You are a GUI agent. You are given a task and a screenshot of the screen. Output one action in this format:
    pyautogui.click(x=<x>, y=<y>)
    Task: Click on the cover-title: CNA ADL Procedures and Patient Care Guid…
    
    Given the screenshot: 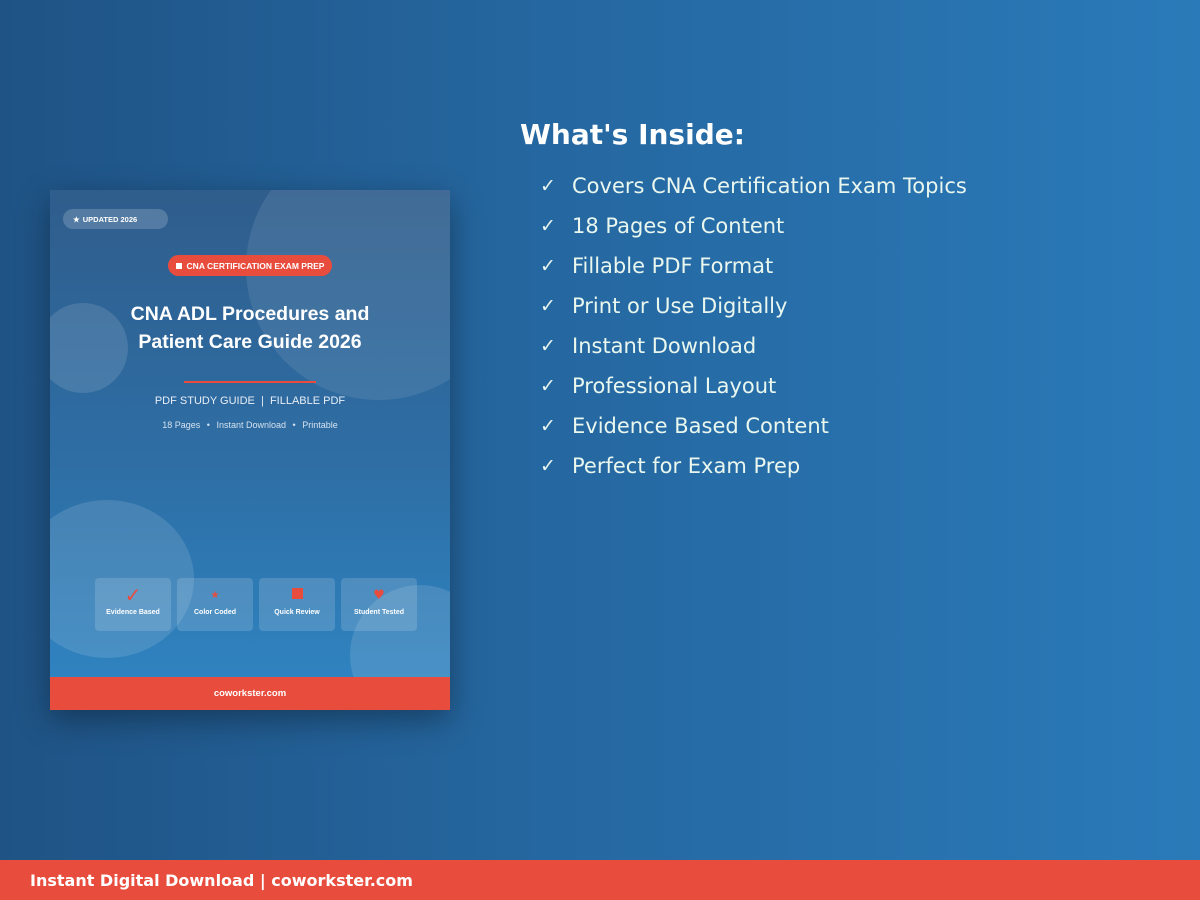 What is the action you would take?
    pyautogui.click(x=250, y=328)
    